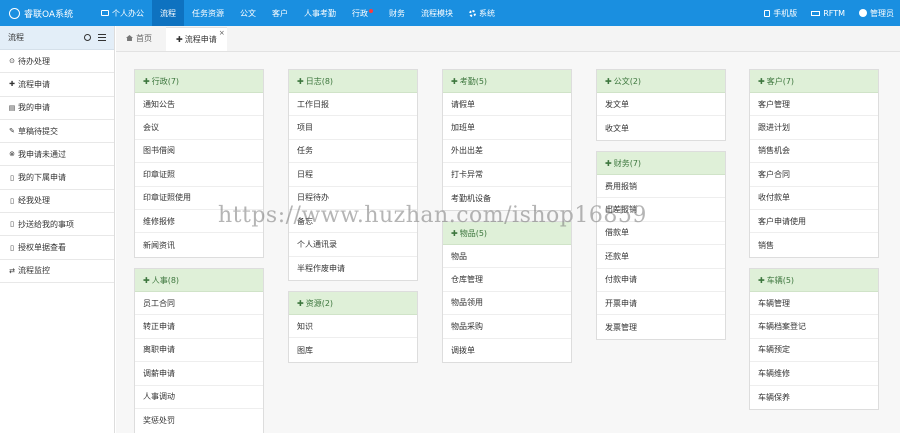 This screenshot has width=900, height=433. What do you see at coordinates (57, 271) in the screenshot?
I see `sidebar-item-monitor: ⇄ 流程监控` at bounding box center [57, 271].